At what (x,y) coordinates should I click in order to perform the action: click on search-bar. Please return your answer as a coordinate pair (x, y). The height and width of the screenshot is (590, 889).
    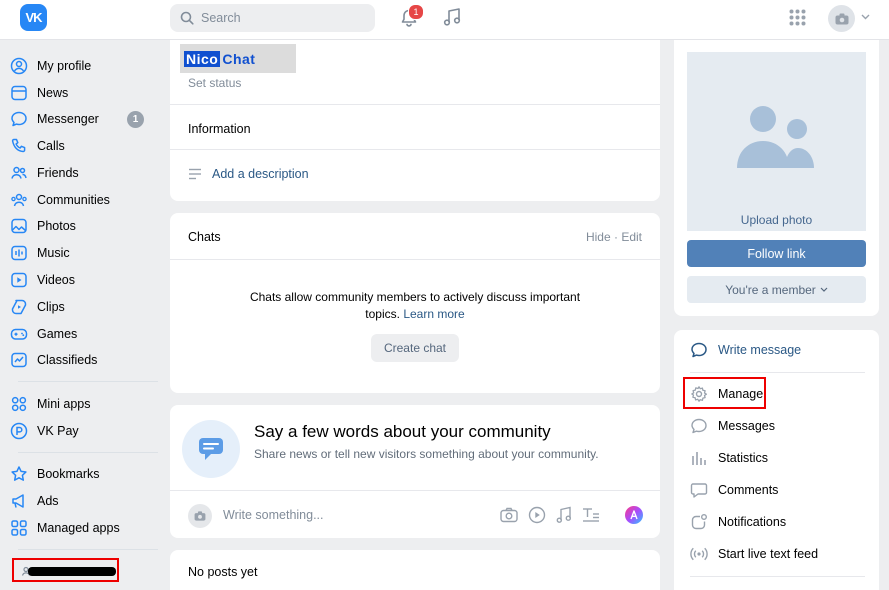
    Looking at the image, I should click on (272, 18).